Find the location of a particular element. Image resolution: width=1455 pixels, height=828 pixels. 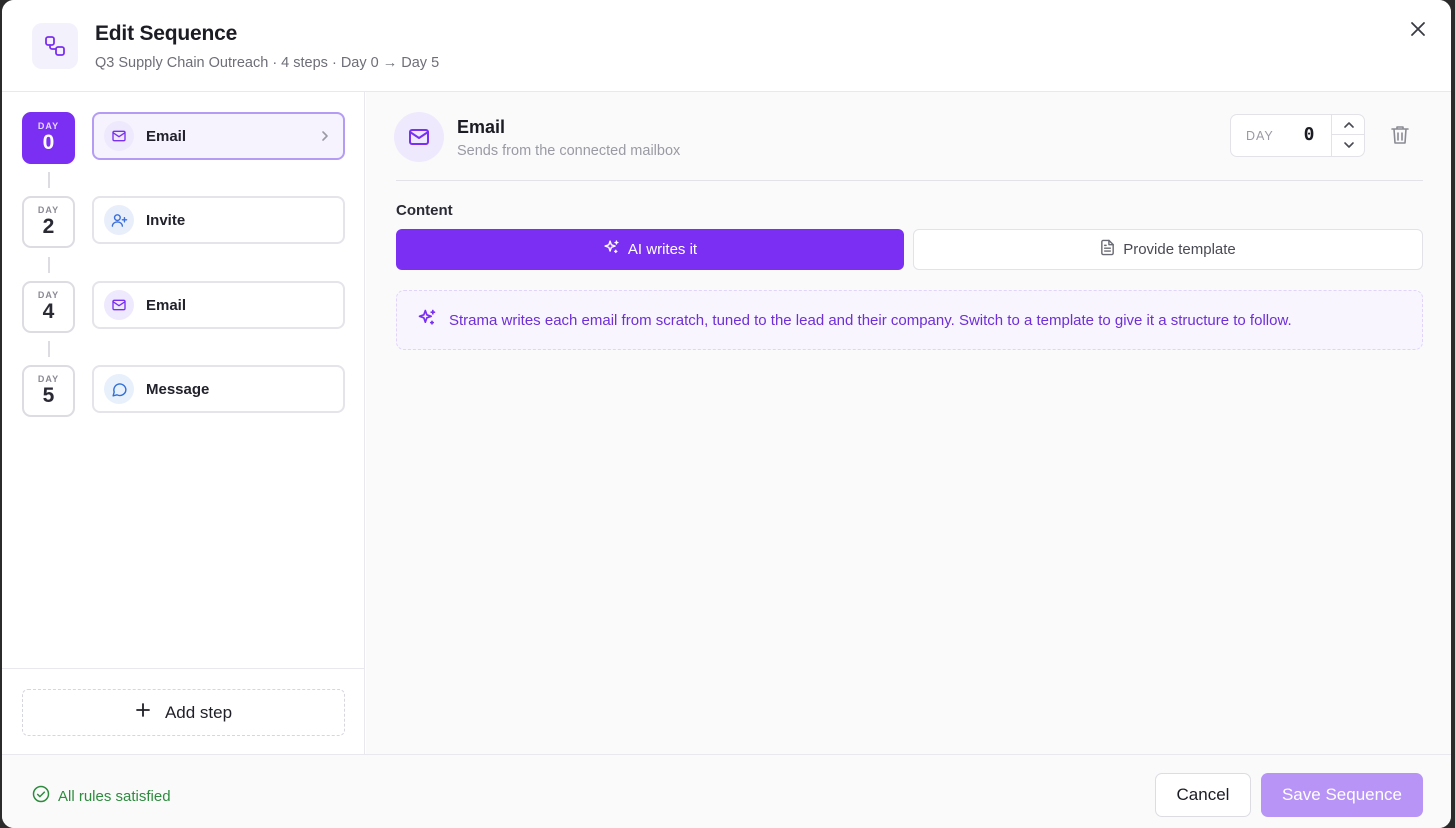

channel-subtitle: Sends from the connected mailbox is located at coordinates (569, 151).